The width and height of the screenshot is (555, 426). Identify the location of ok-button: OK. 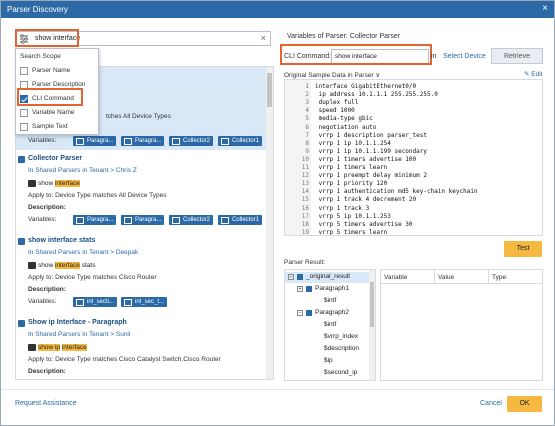
(524, 404).